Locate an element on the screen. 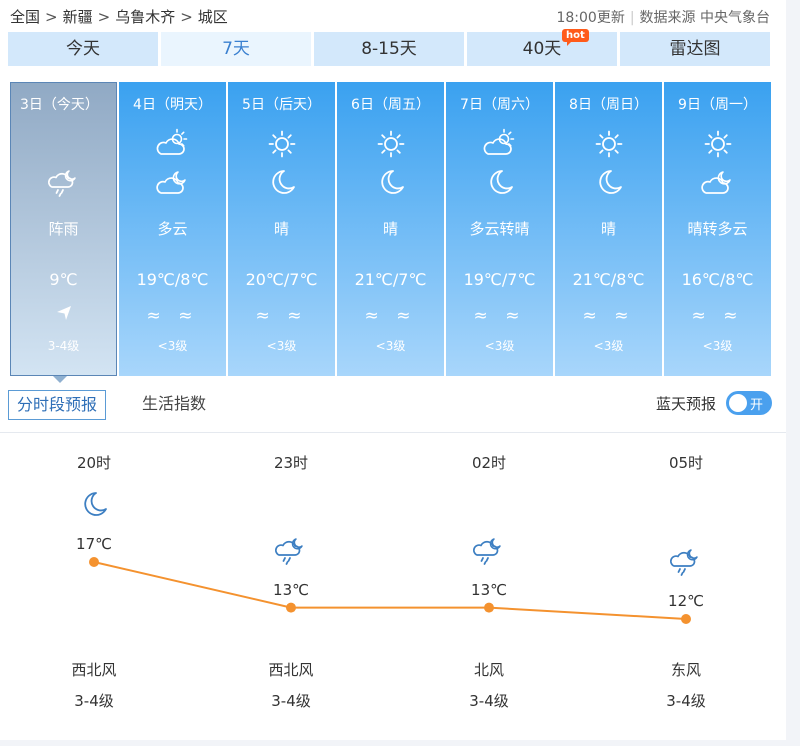  hour-time: 20时 is located at coordinates (94, 463).